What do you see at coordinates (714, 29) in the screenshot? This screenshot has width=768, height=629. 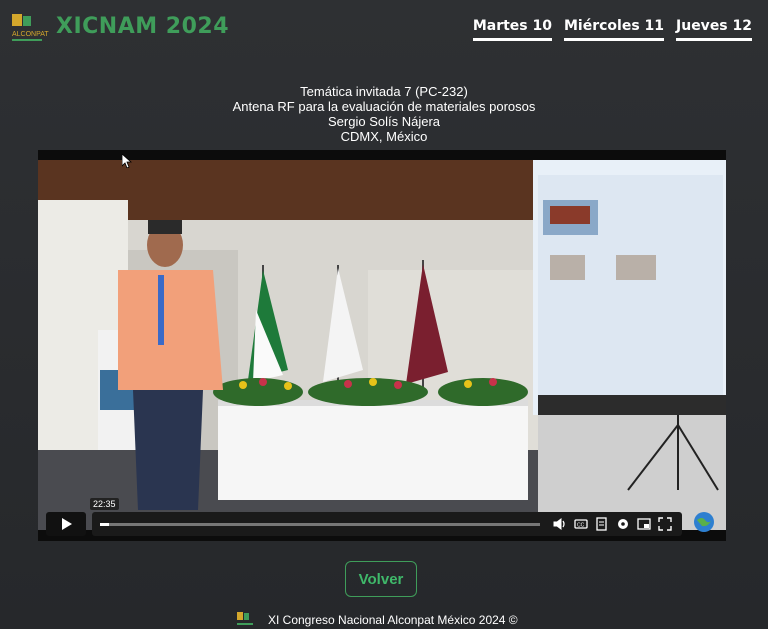 I see `nav-jueves: Jueves 12` at bounding box center [714, 29].